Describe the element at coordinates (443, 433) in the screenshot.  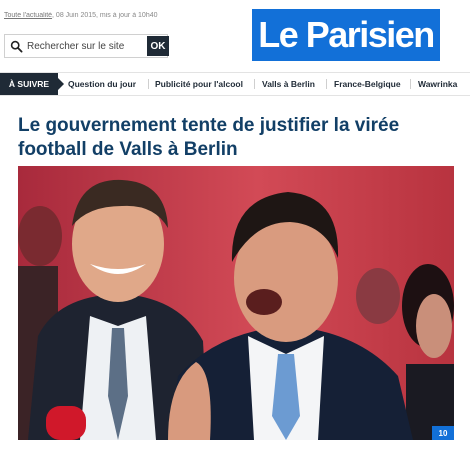
I see `photo-count-badge: 10` at that location.